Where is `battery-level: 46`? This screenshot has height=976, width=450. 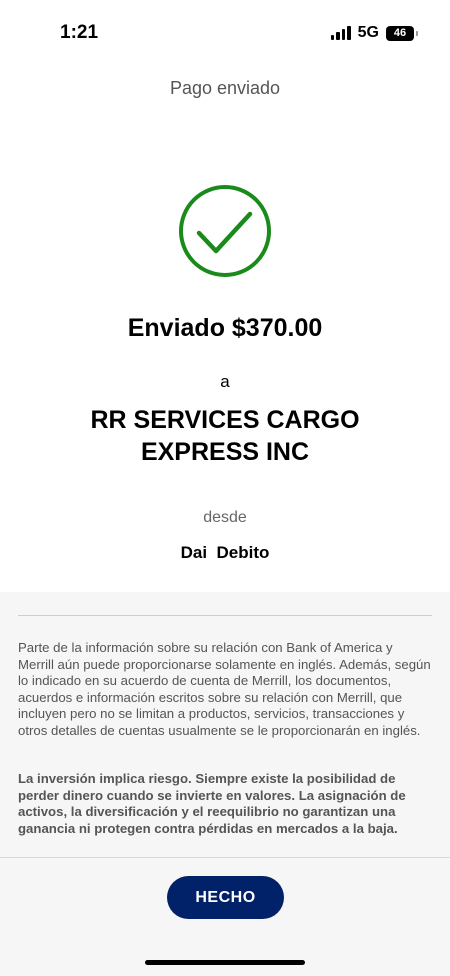
battery-level: 46 is located at coordinates (400, 33).